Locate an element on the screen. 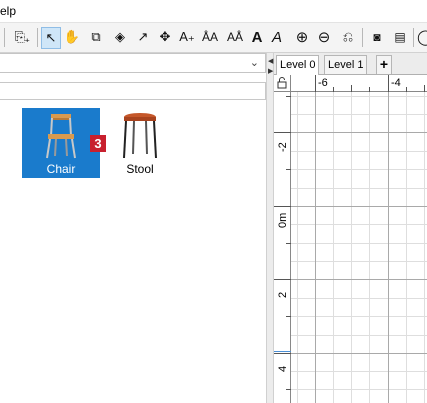 The width and height of the screenshot is (427, 403). menu-help: elp is located at coordinates (8, 11).